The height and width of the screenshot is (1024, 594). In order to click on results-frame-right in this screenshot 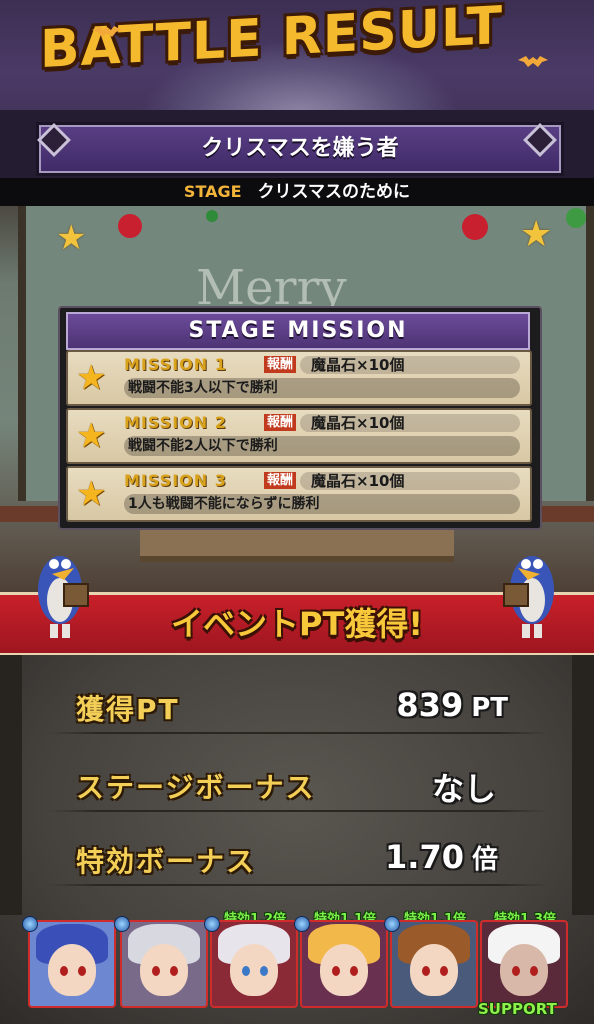, I will do `click(583, 785)`.